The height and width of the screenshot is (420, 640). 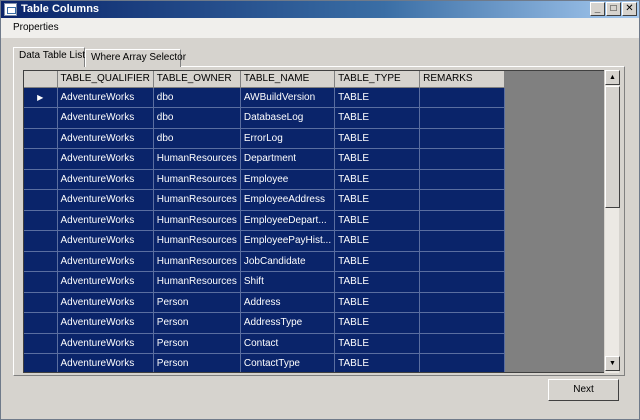 I want to click on next-button: Next, so click(x=583, y=390).